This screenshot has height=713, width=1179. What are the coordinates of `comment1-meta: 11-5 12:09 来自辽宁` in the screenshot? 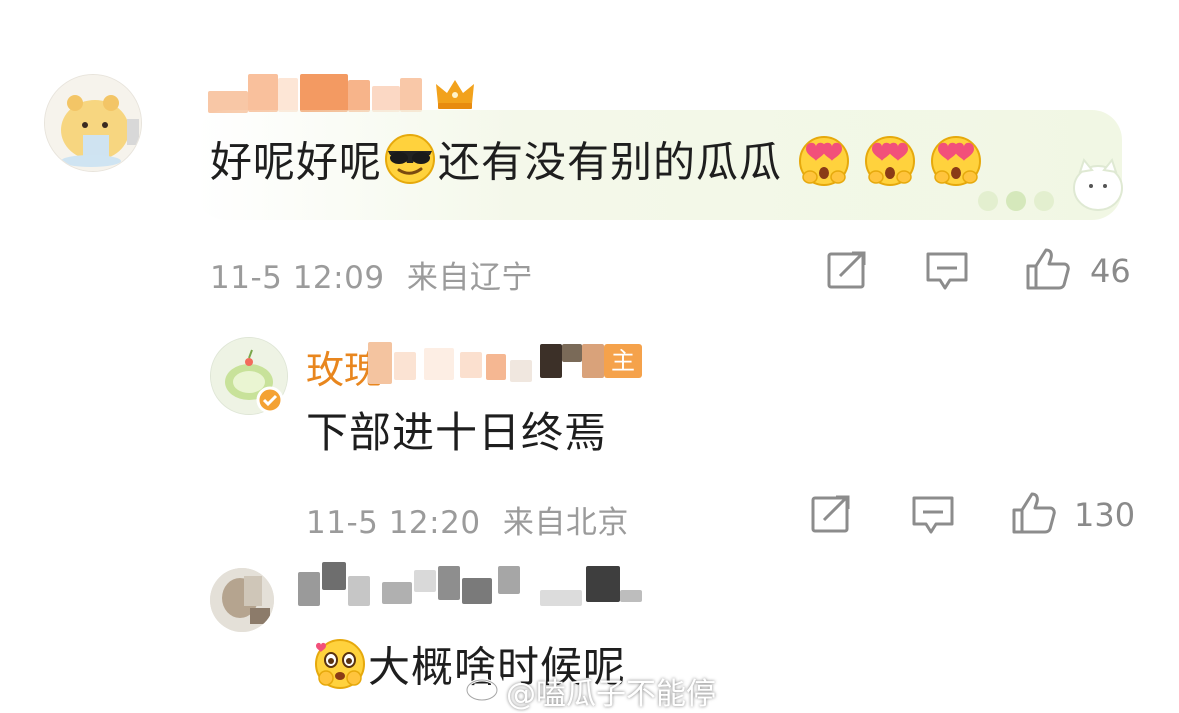 It's located at (371, 274).